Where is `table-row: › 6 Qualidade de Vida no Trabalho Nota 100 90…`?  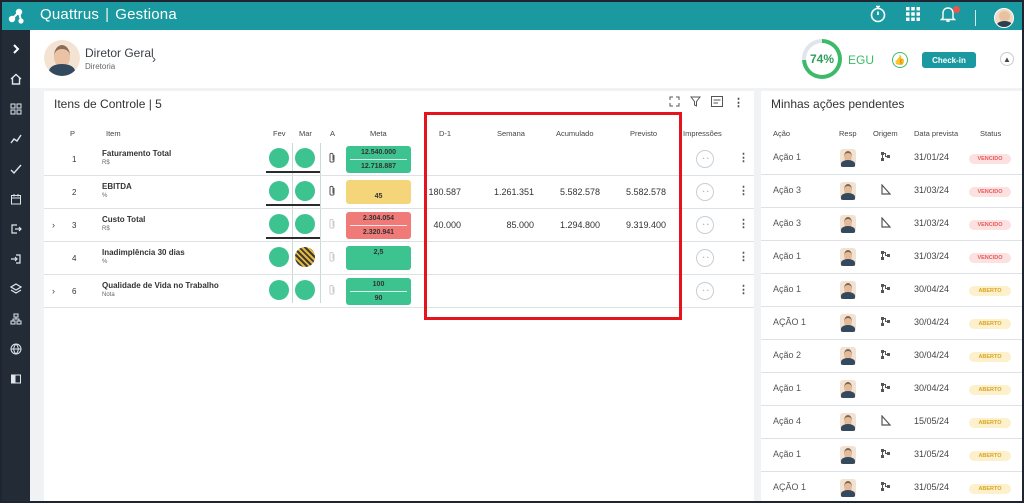 table-row: › 6 Qualidade de Vida no Trabalho Nota 100 90… is located at coordinates (399, 291).